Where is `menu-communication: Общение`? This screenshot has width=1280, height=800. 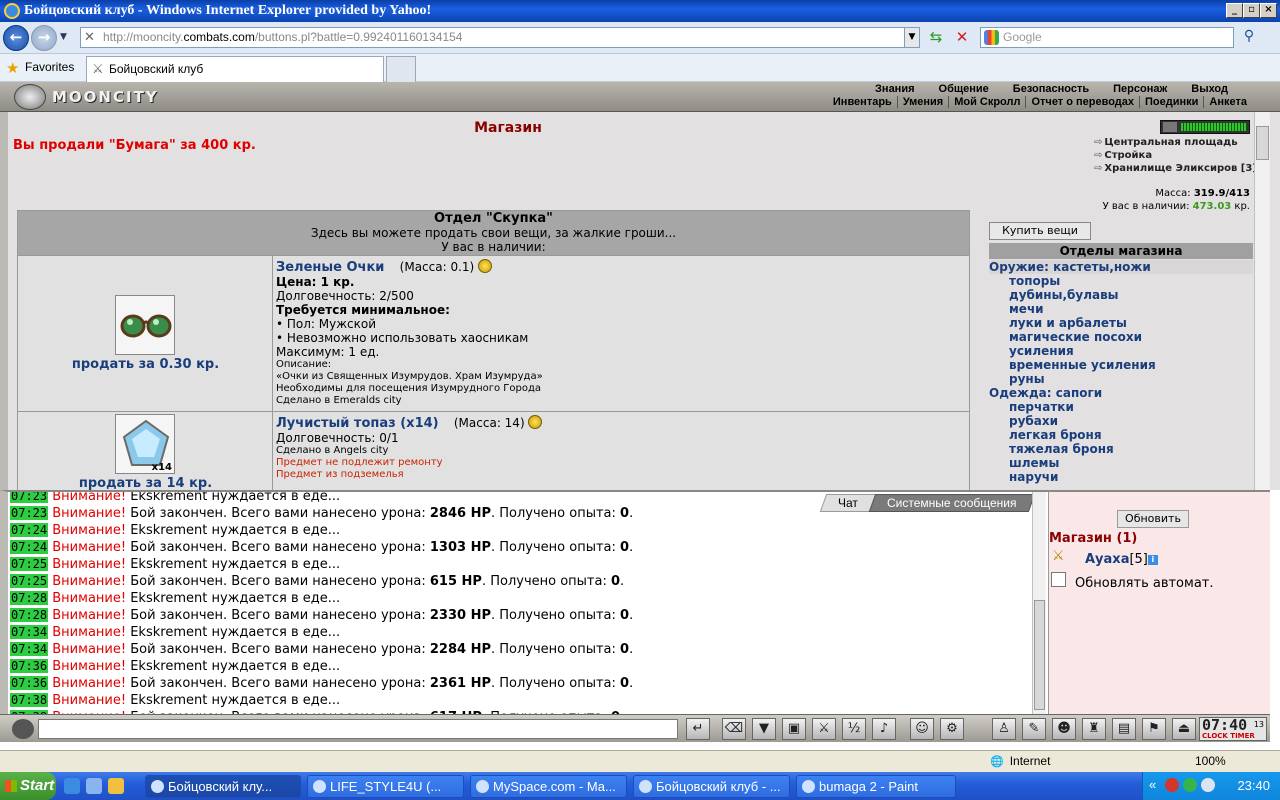
menu-communication: Общение is located at coordinates (964, 89).